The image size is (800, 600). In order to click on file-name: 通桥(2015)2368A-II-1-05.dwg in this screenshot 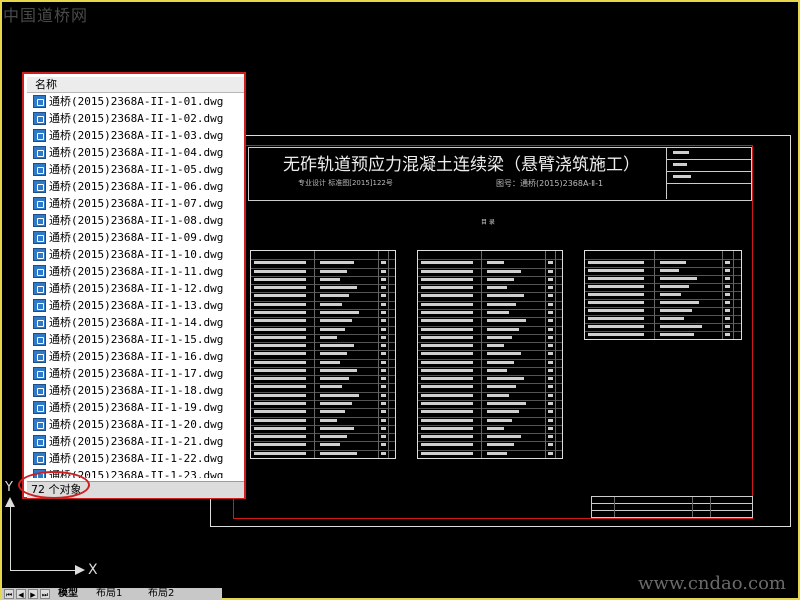, I will do `click(136, 169)`.